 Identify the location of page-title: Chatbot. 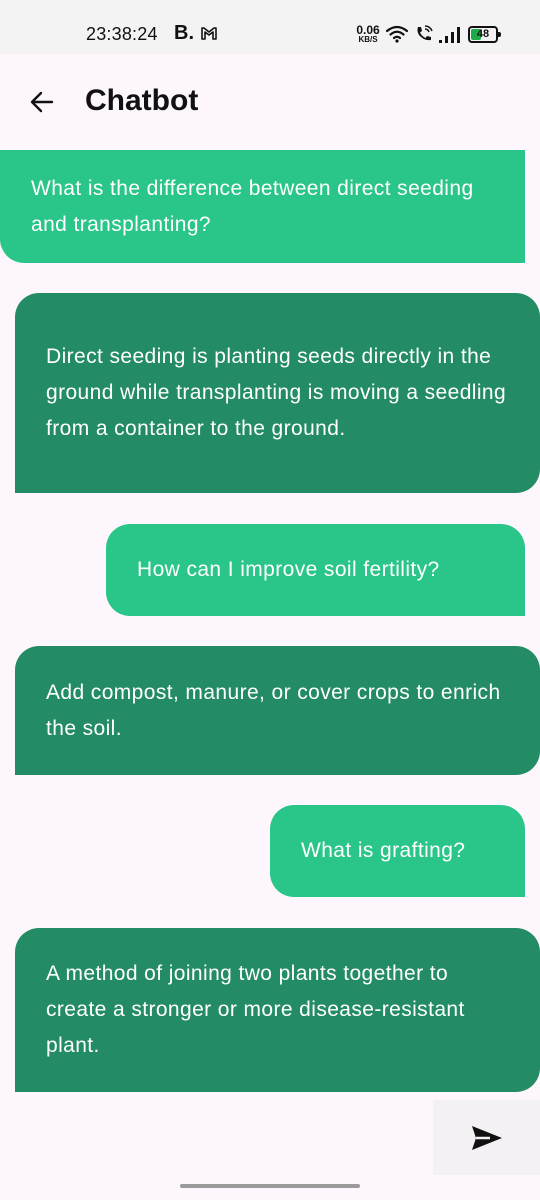
(142, 100).